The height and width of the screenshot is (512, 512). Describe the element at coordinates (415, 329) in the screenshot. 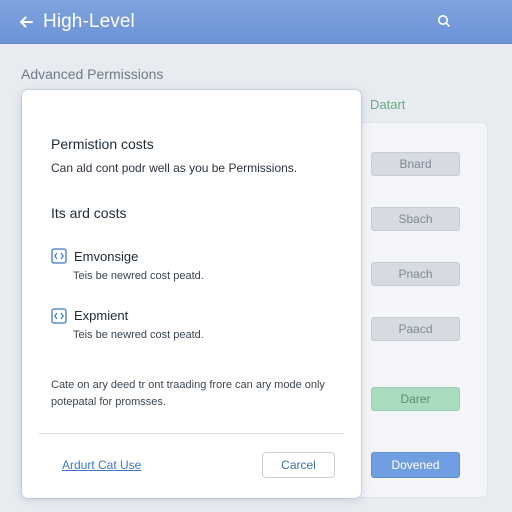

I see `panel-button-4: Paacd` at that location.